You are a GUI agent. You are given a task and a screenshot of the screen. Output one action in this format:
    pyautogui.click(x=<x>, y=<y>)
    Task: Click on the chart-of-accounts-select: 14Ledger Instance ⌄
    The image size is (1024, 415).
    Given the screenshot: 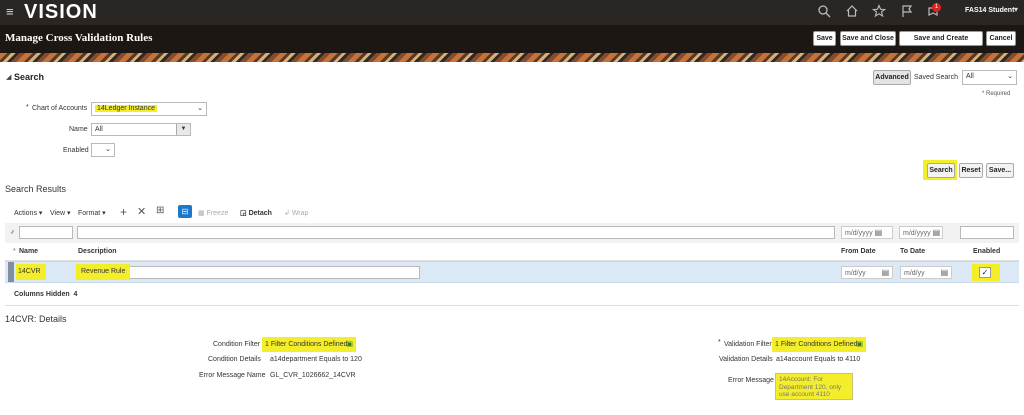 What is the action you would take?
    pyautogui.click(x=149, y=109)
    